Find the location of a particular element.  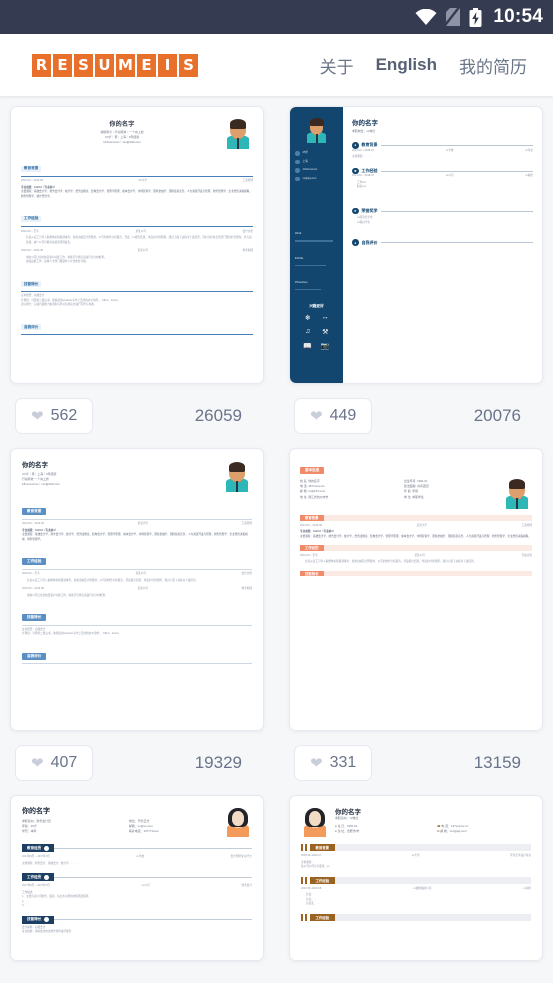

dumbbell-icon: ↔ is located at coordinates (325, 318).